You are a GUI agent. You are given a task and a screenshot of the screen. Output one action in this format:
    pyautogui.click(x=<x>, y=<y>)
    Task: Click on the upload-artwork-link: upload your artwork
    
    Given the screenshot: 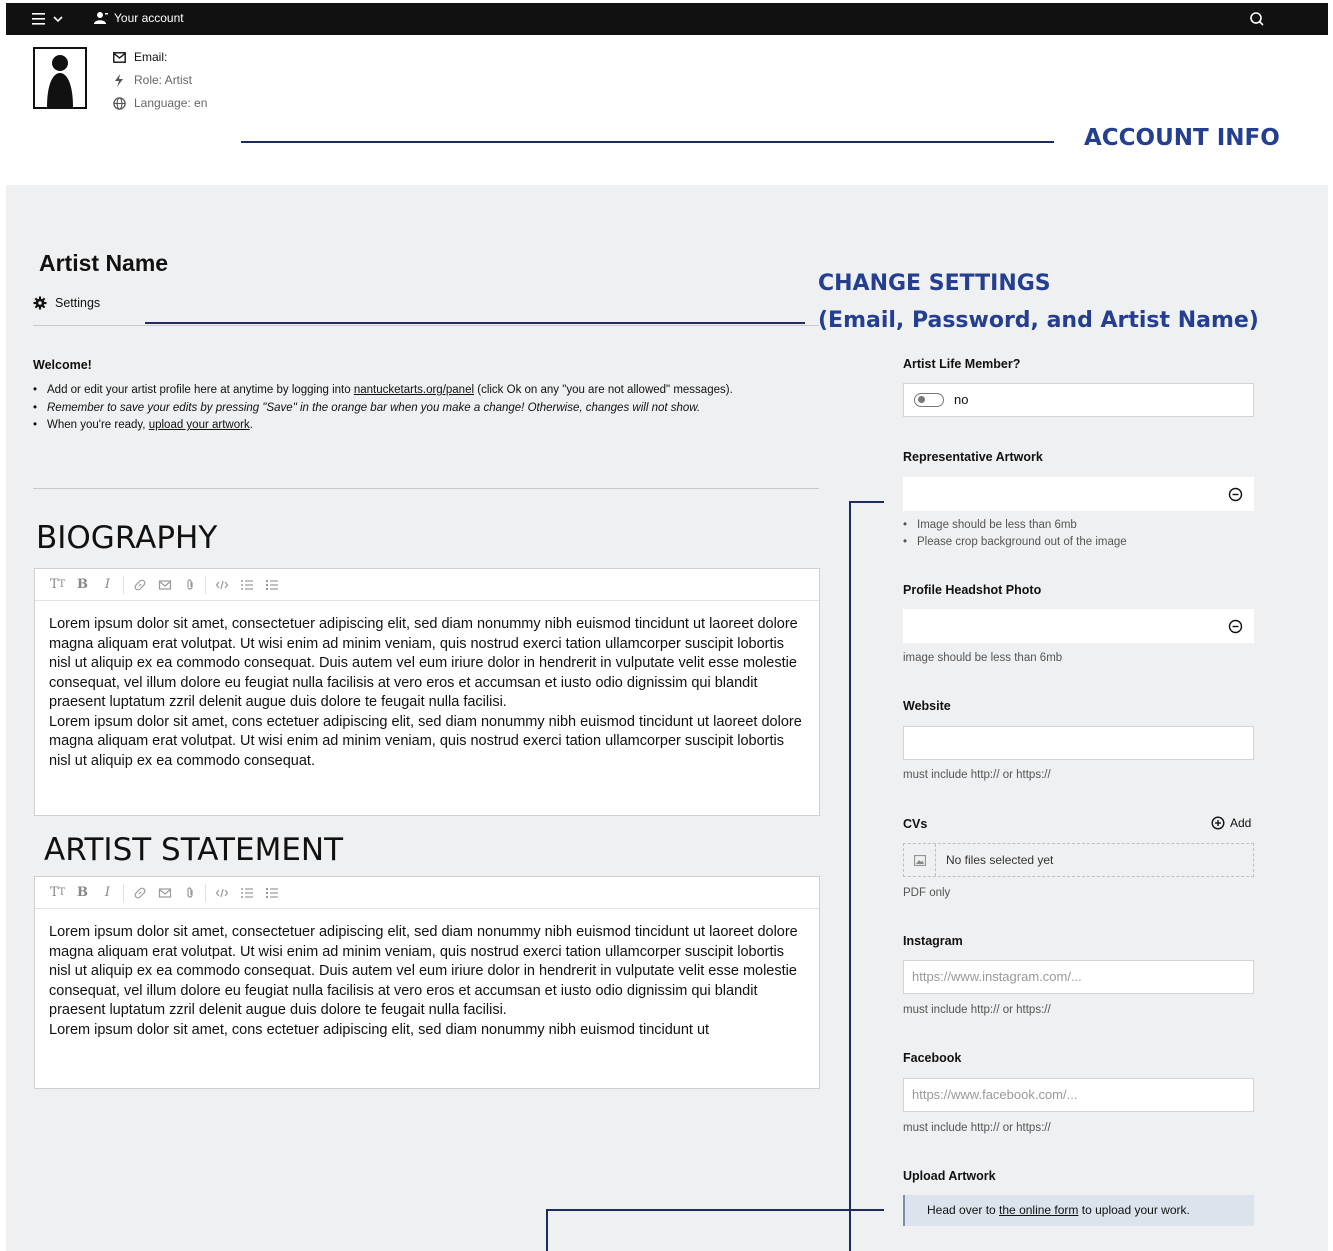 What is the action you would take?
    pyautogui.click(x=199, y=425)
    